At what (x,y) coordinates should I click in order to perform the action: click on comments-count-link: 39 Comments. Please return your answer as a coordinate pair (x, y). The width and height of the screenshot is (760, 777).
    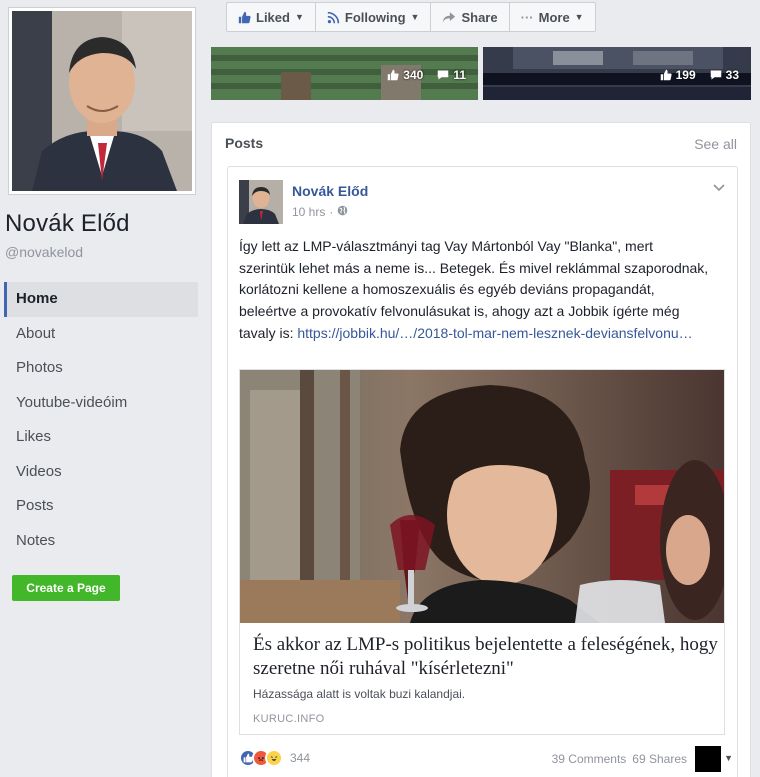
    Looking at the image, I should click on (589, 759).